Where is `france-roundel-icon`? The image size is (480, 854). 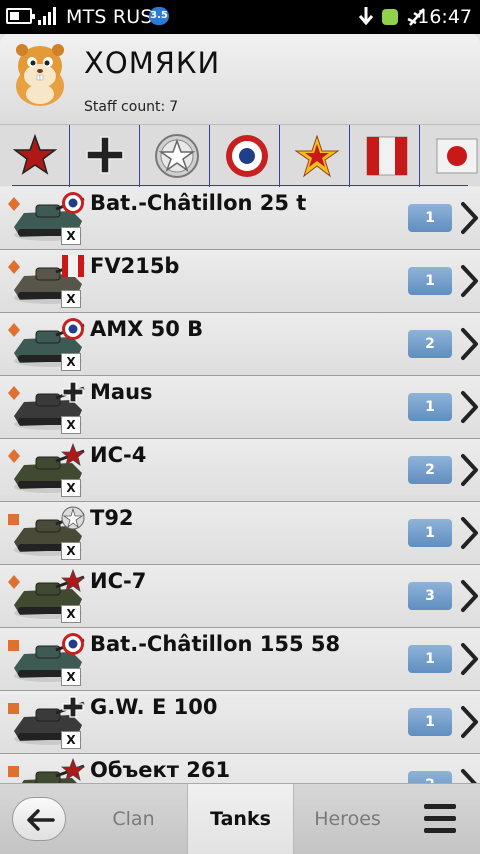 france-roundel-icon is located at coordinates (247, 156).